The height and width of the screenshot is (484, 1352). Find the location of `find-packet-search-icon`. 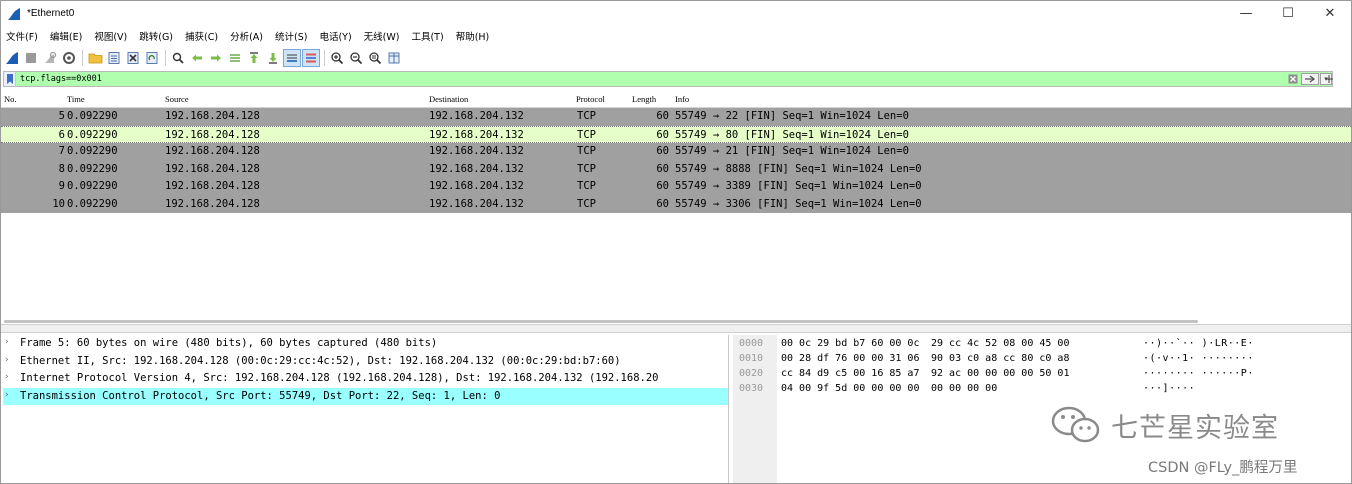

find-packet-search-icon is located at coordinates (178, 58).